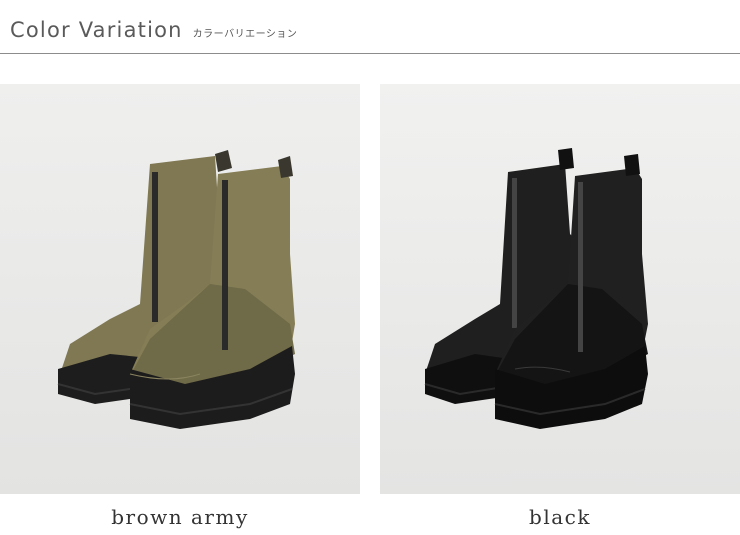  What do you see at coordinates (375, 30) in the screenshot?
I see `section-header: Color Variation カラーバリエーション` at bounding box center [375, 30].